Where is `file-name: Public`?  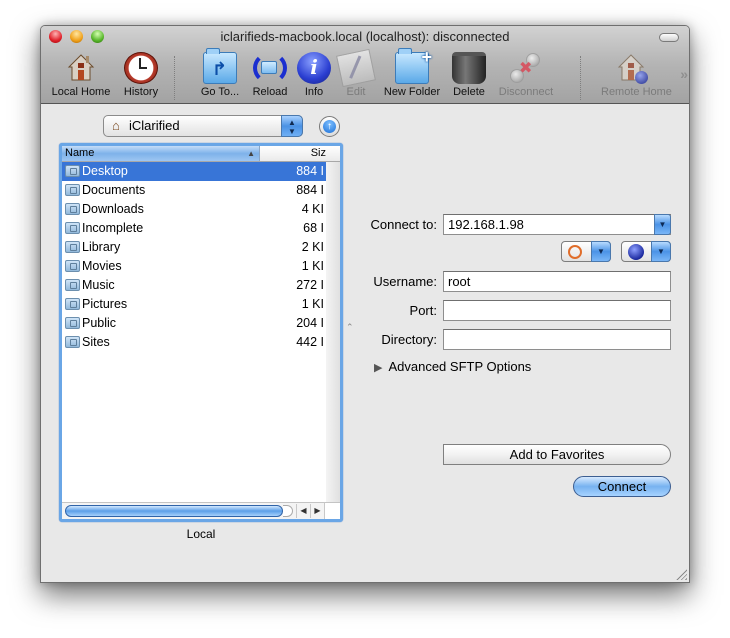
file-name: Public is located at coordinates (99, 323).